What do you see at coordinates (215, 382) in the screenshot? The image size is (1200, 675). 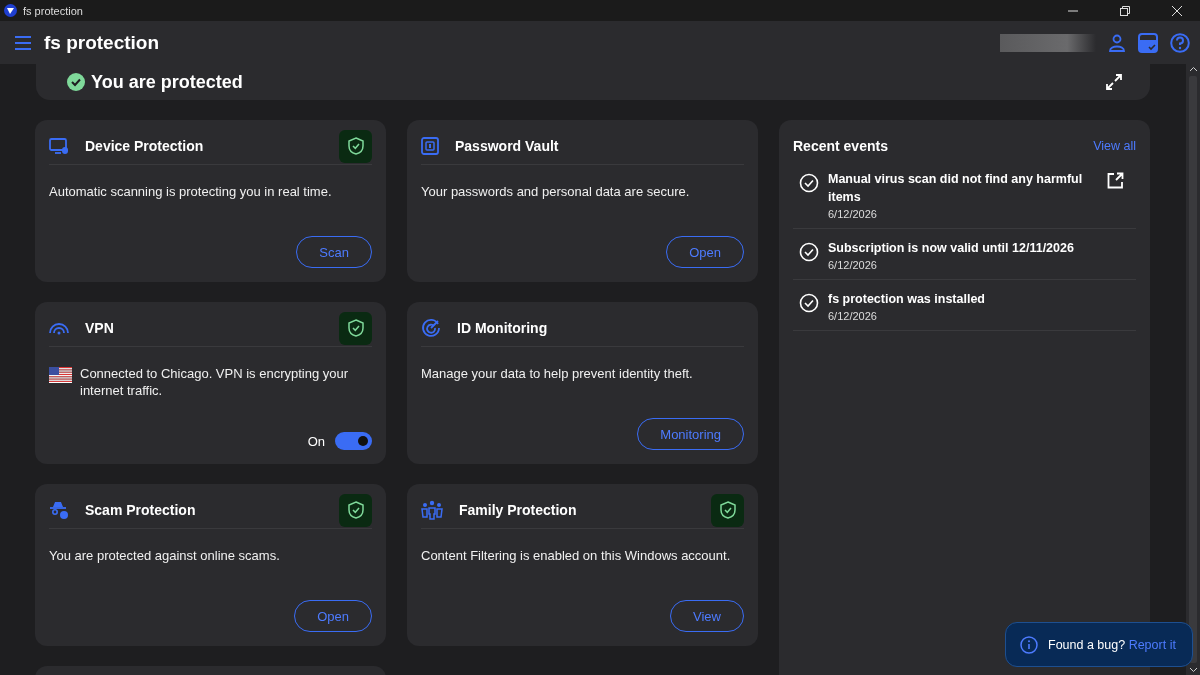 I see `card-description: Connected to Chicago. VPN is encrypting your internet traffic.` at bounding box center [215, 382].